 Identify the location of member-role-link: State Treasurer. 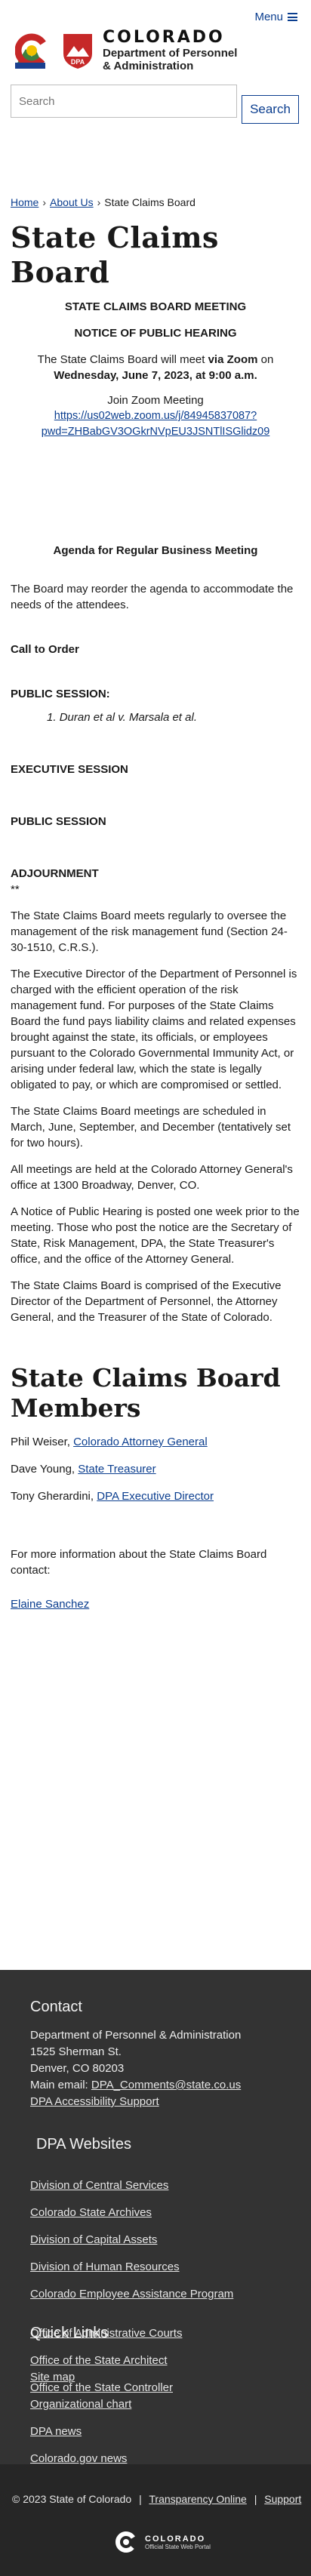
(117, 1469).